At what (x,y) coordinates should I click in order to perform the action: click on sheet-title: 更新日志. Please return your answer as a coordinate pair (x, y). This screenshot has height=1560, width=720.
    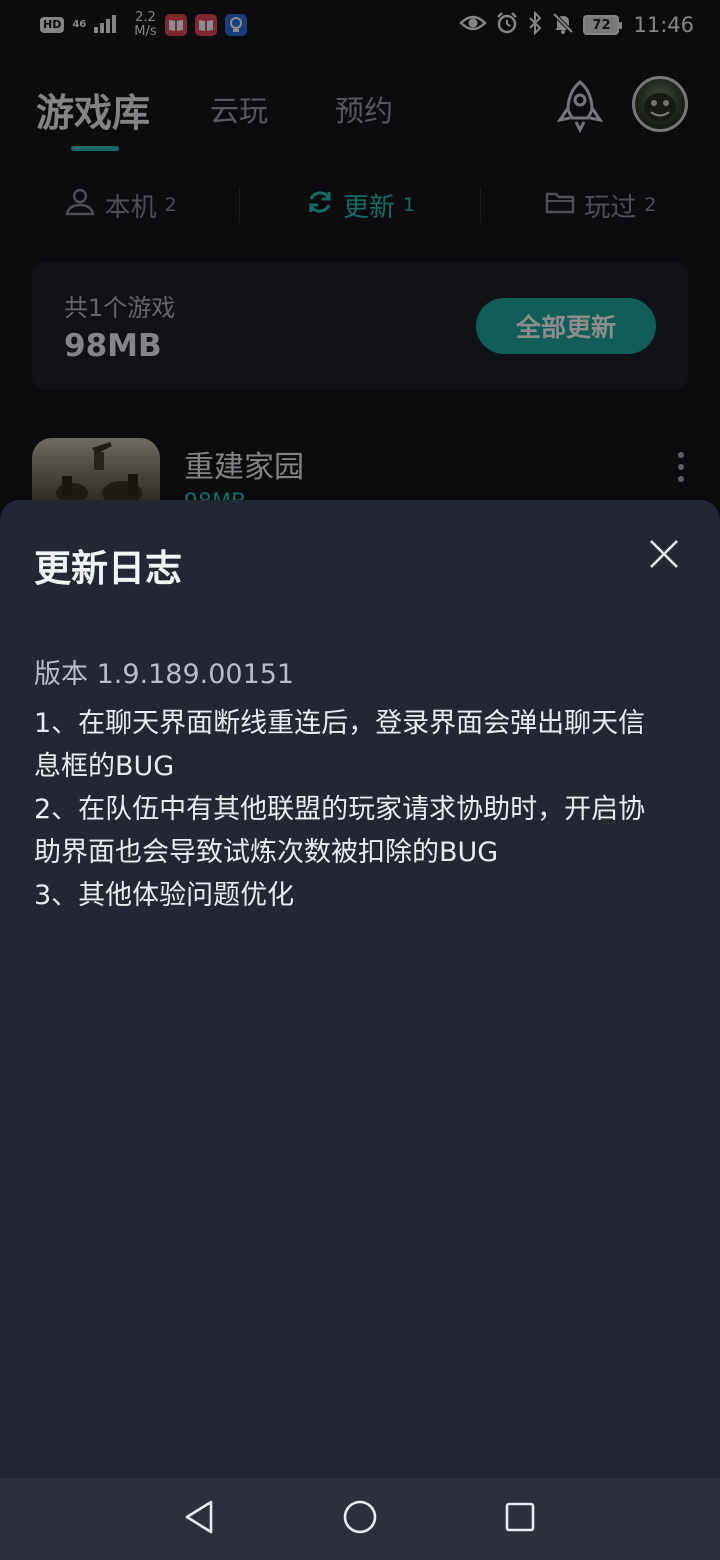
    Looking at the image, I should click on (108, 568).